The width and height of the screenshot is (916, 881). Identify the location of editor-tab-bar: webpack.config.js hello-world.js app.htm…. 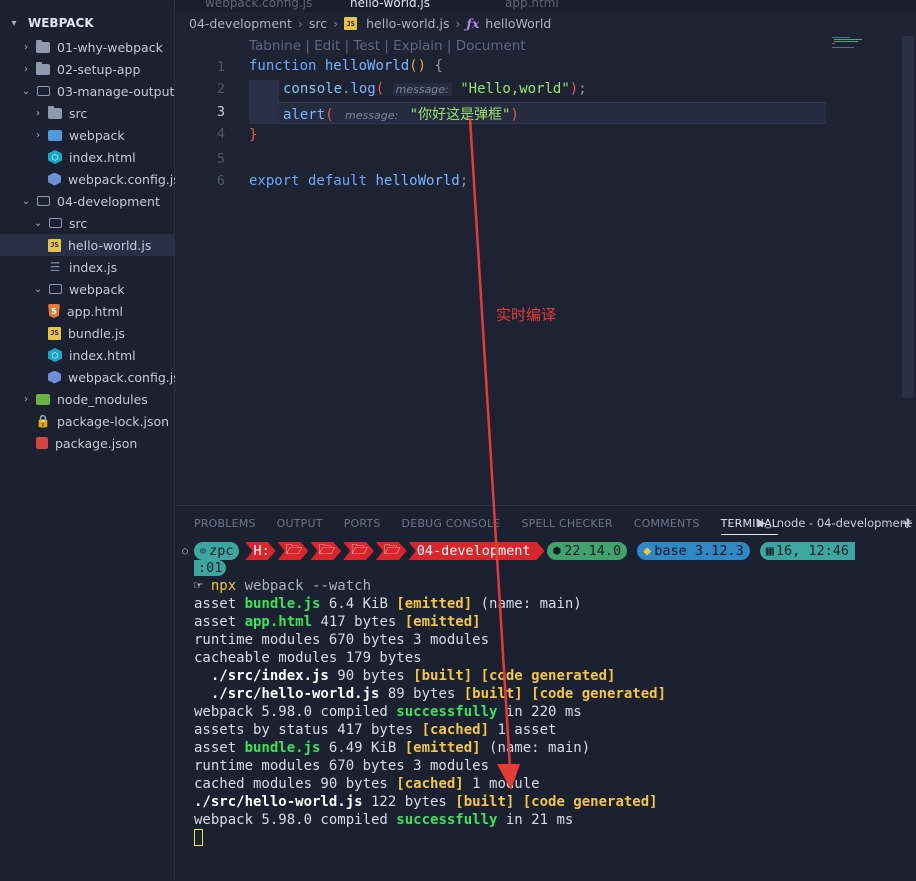
(545, 6).